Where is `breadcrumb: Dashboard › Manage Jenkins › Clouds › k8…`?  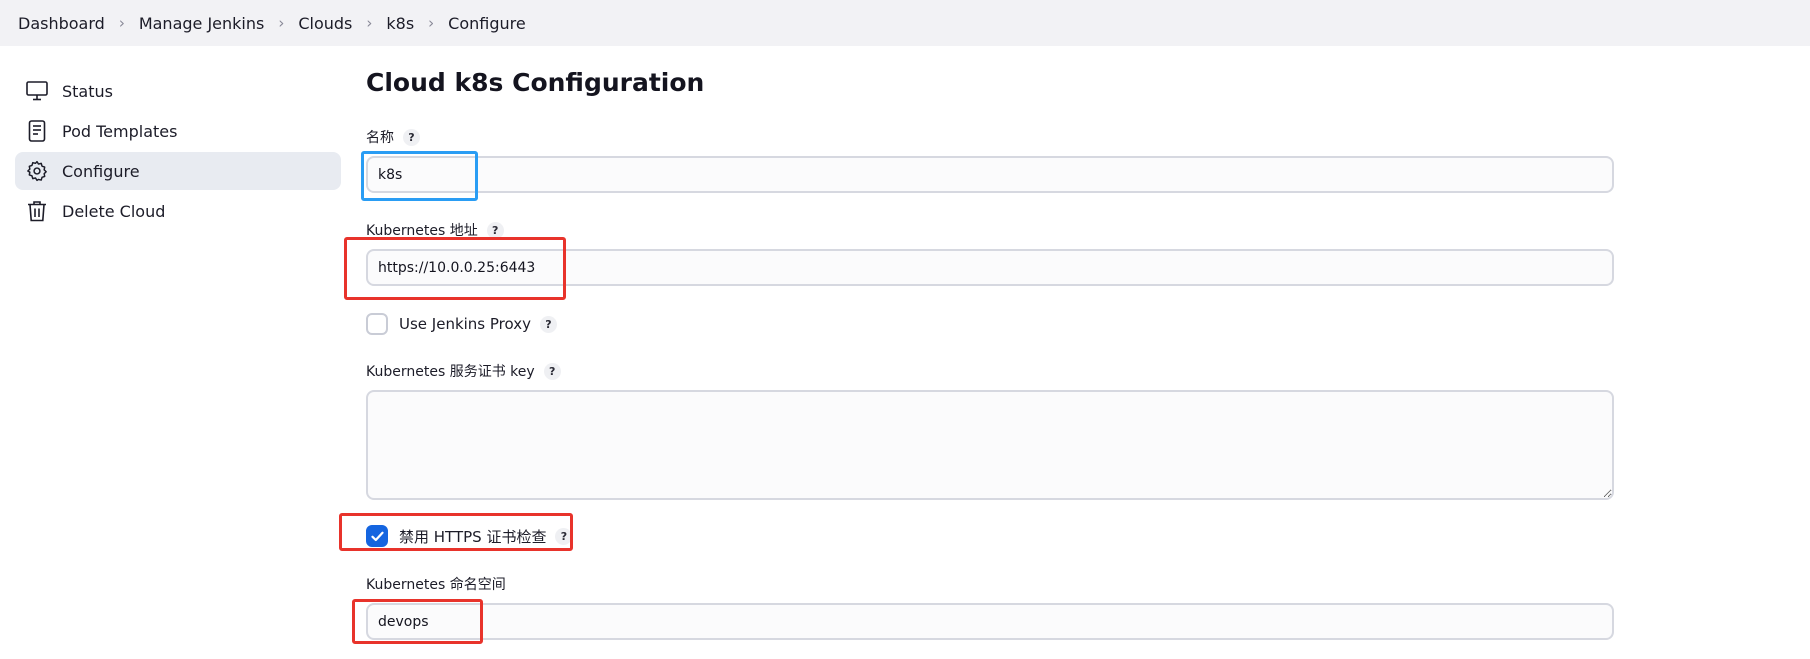 breadcrumb: Dashboard › Manage Jenkins › Clouds › k8… is located at coordinates (905, 23).